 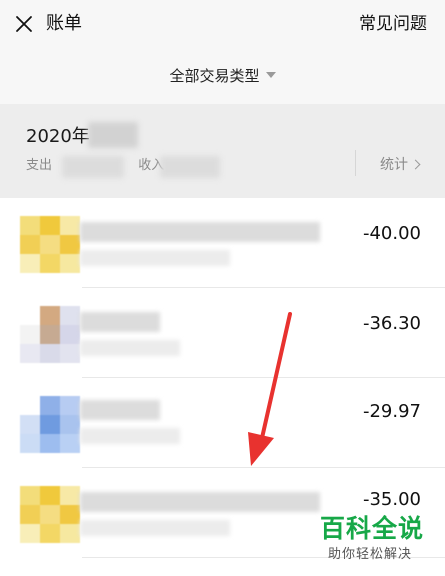 What do you see at coordinates (372, 528) in the screenshot?
I see `watermark-logo: 百科全说` at bounding box center [372, 528].